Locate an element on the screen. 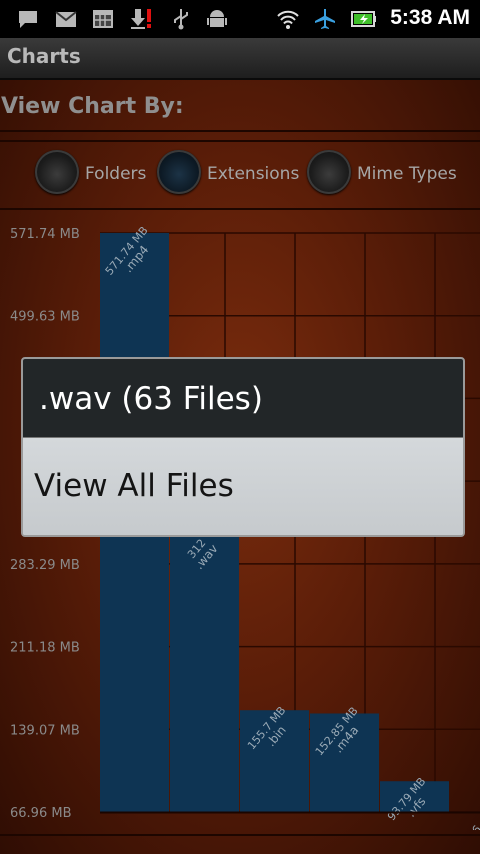 This screenshot has width=480, height=854. calendar-icon is located at coordinates (103, 19).